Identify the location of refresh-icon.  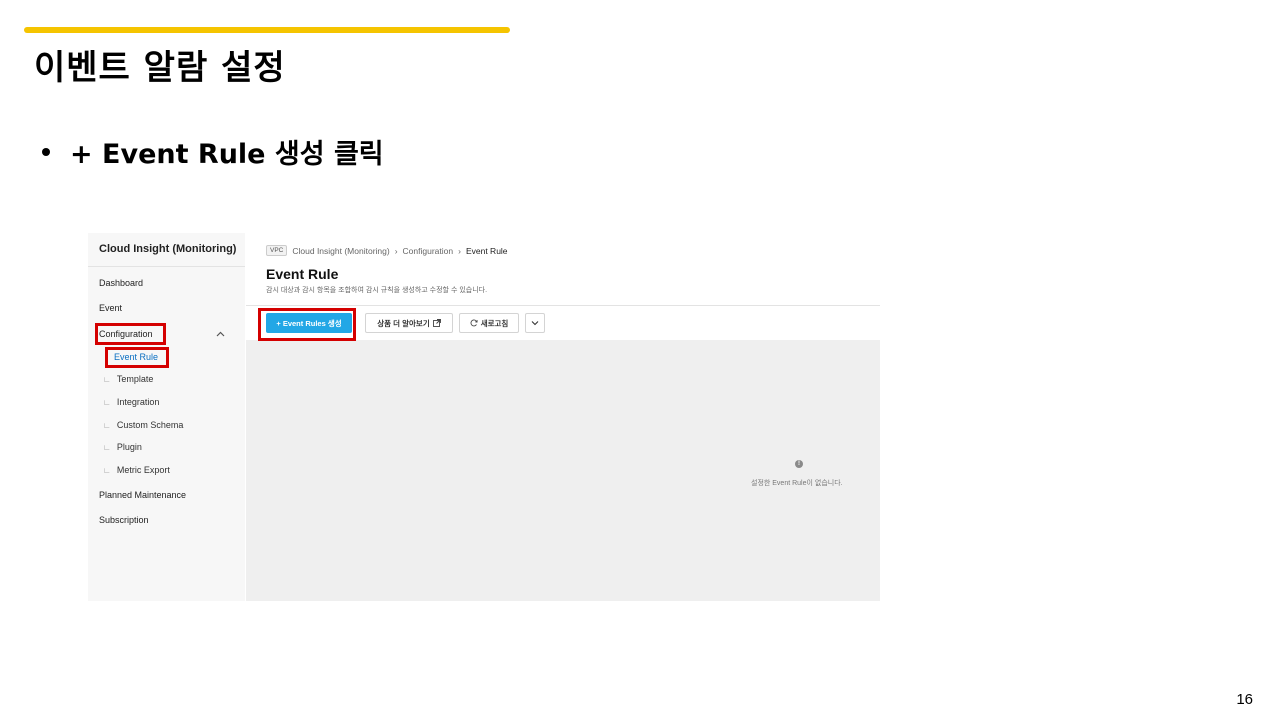
(474, 323).